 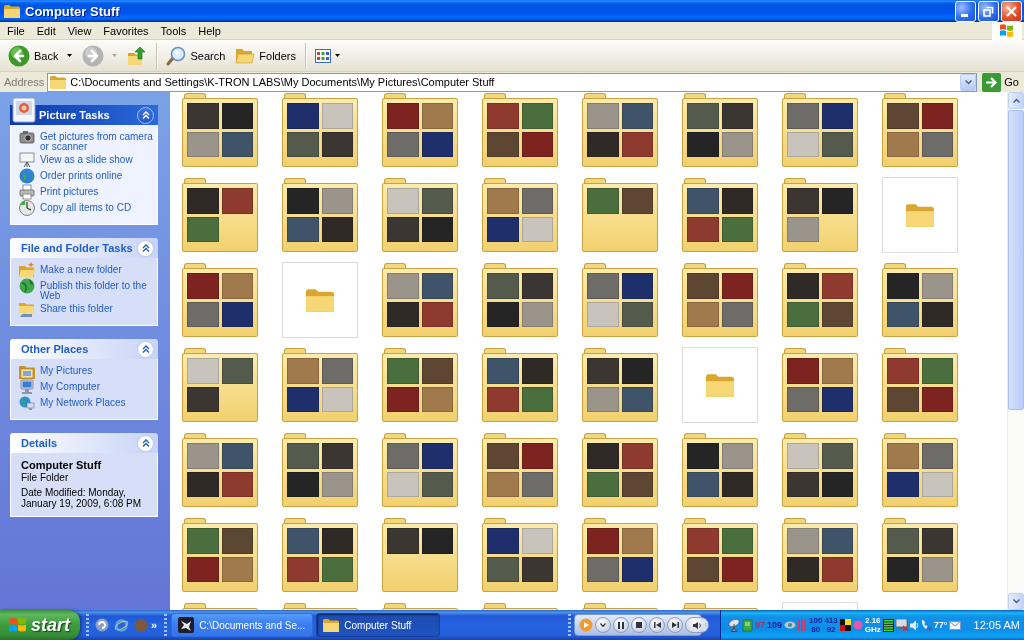 What do you see at coordinates (1001, 82) in the screenshot?
I see `go-button: Go` at bounding box center [1001, 82].